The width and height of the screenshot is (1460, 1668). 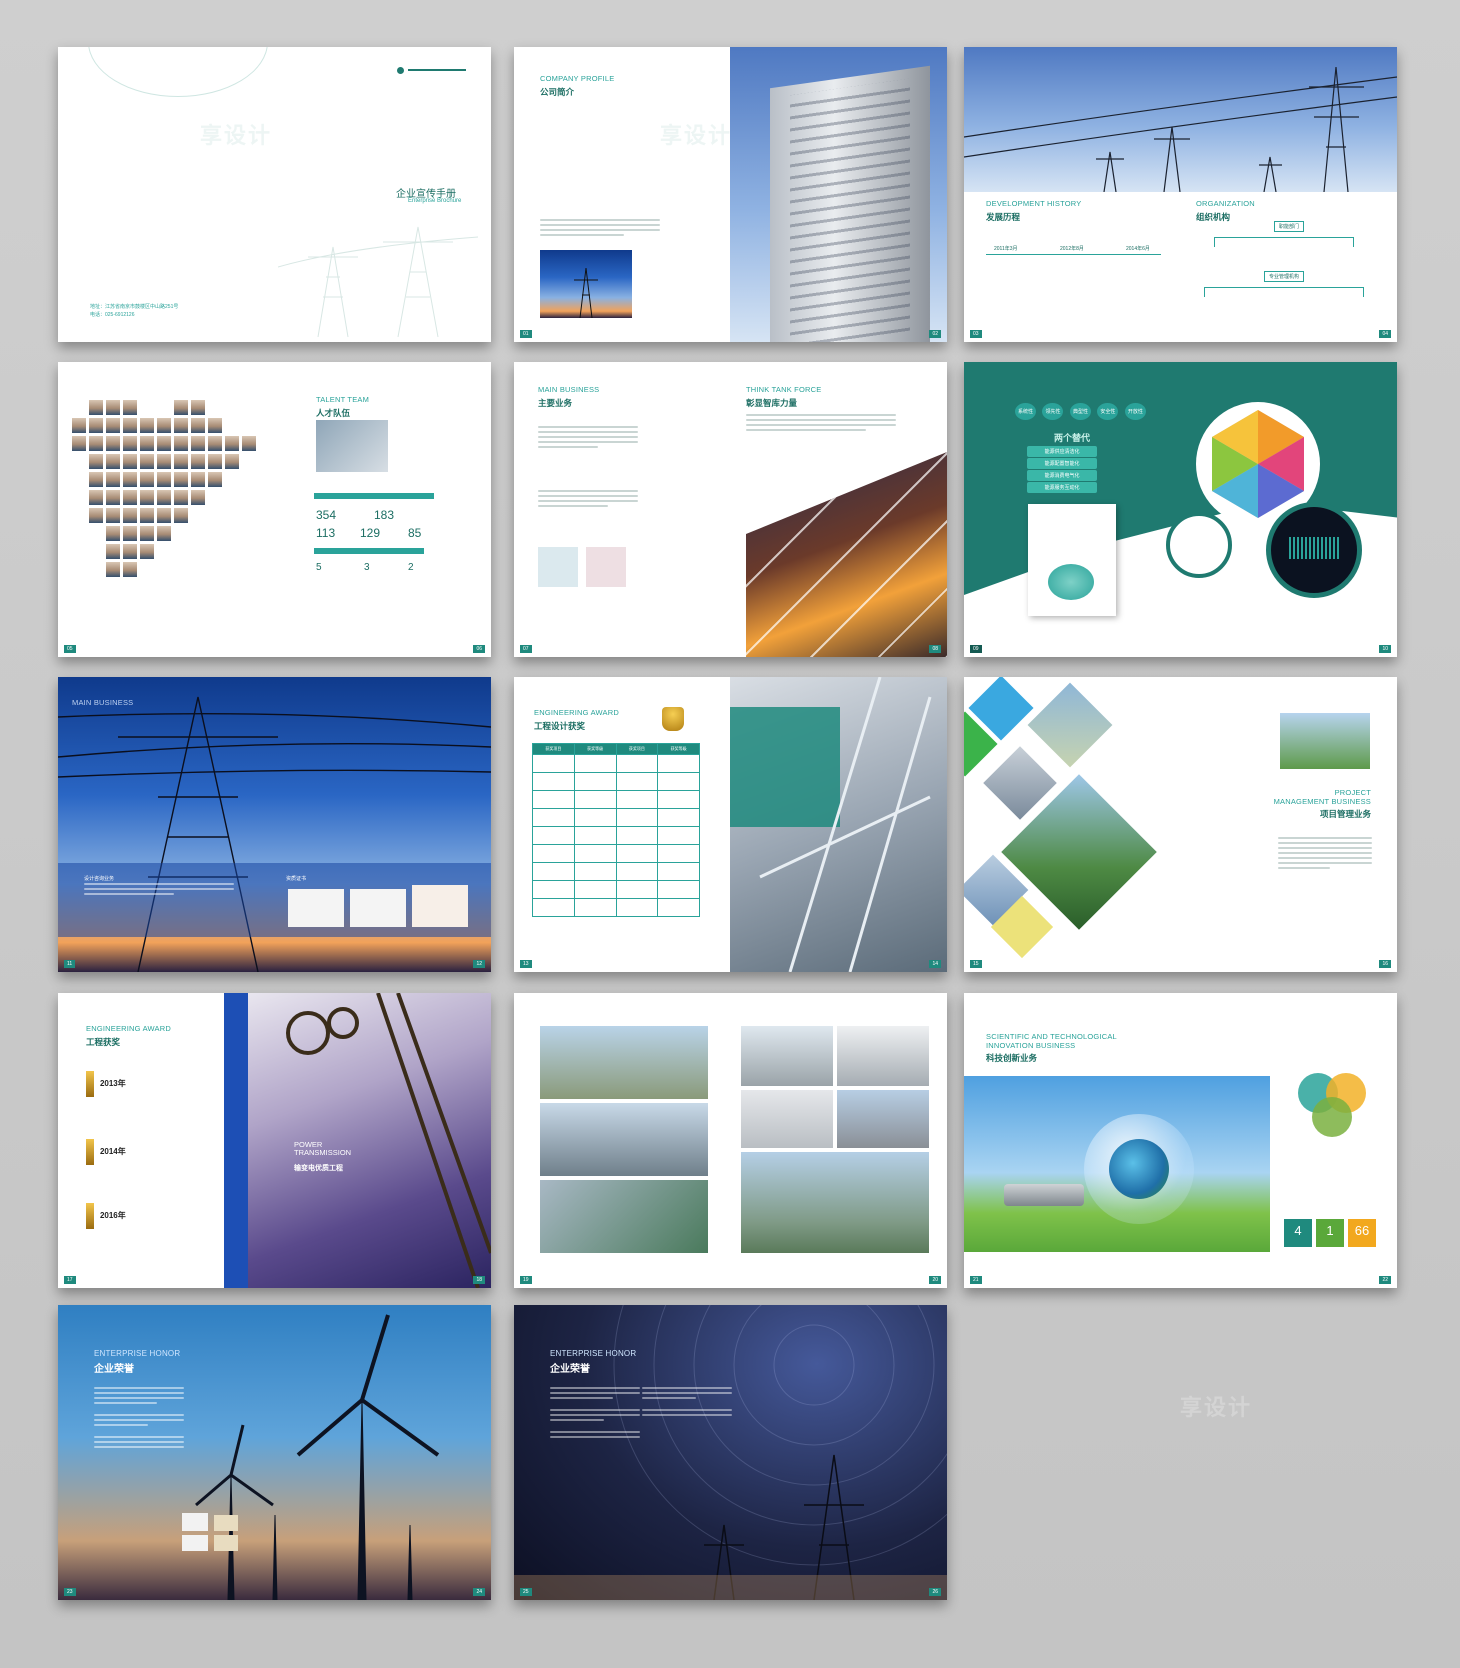 I want to click on values-heading: 两个替代, so click(x=1072, y=438).